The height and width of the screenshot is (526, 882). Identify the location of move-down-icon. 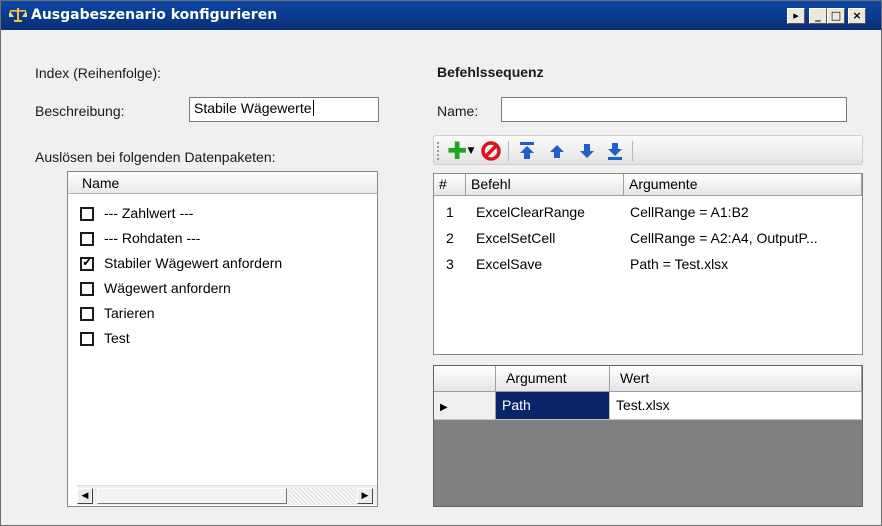
(587, 151).